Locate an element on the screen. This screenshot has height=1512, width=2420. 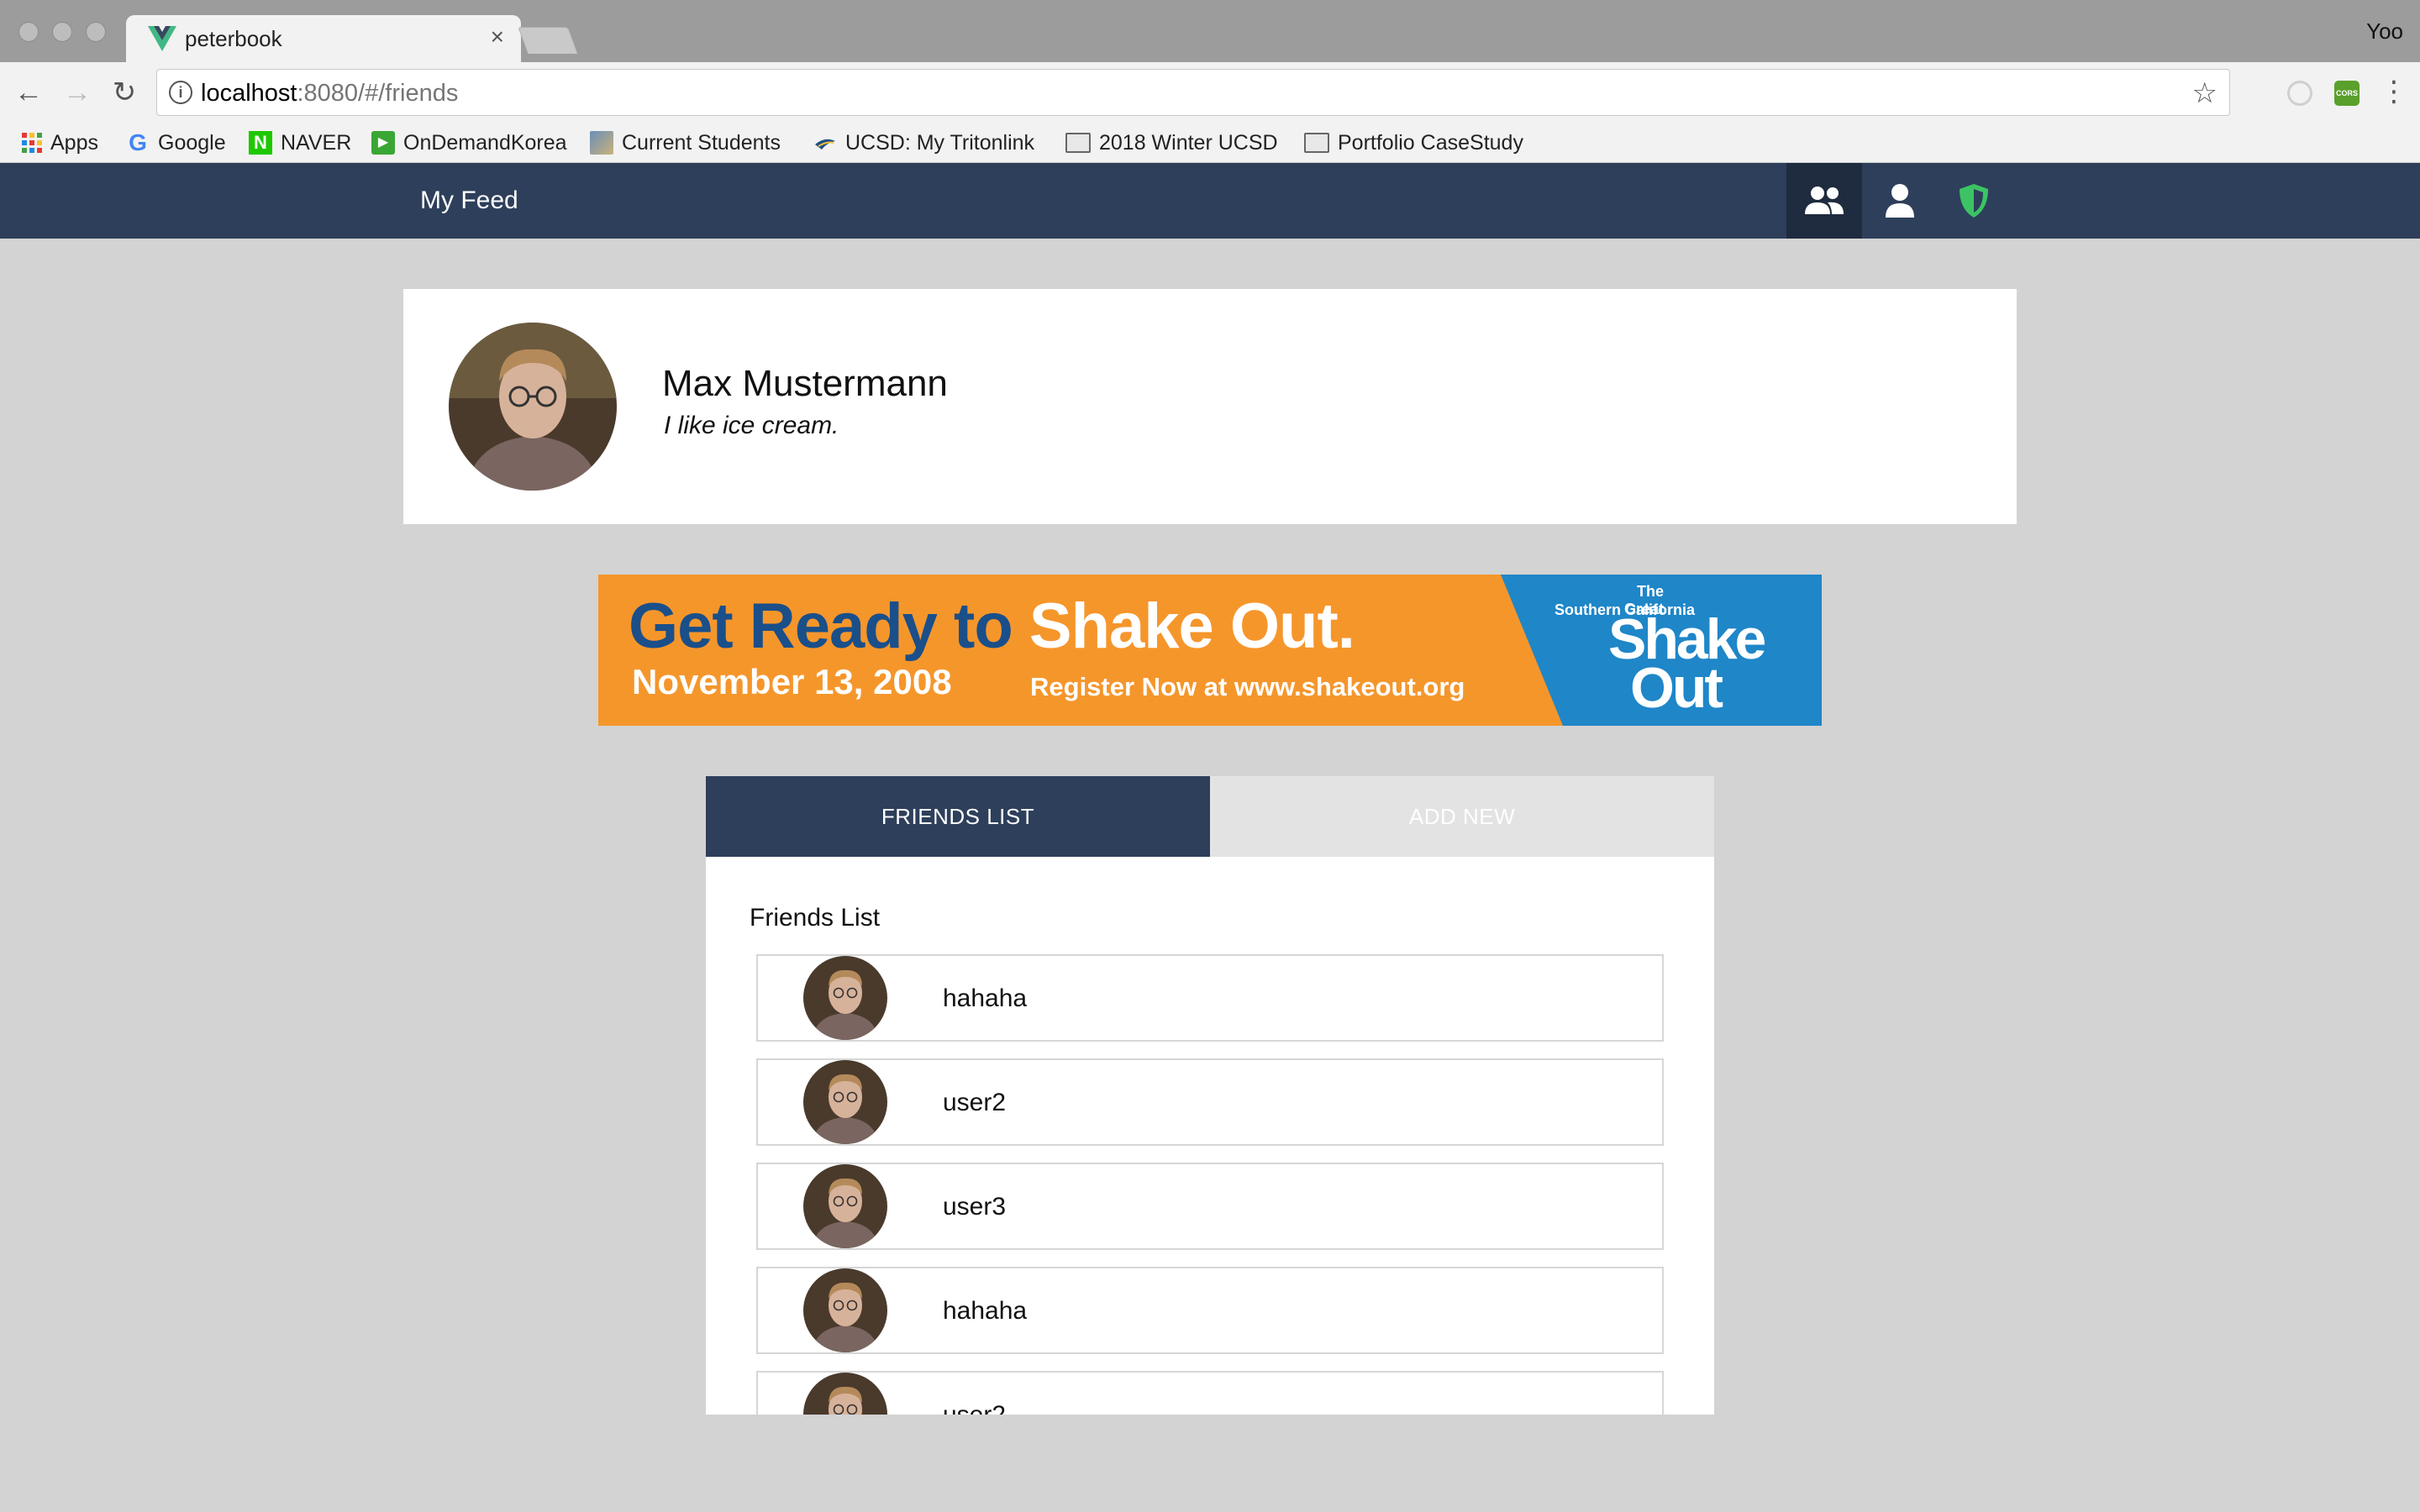
avatar is located at coordinates (533, 407).